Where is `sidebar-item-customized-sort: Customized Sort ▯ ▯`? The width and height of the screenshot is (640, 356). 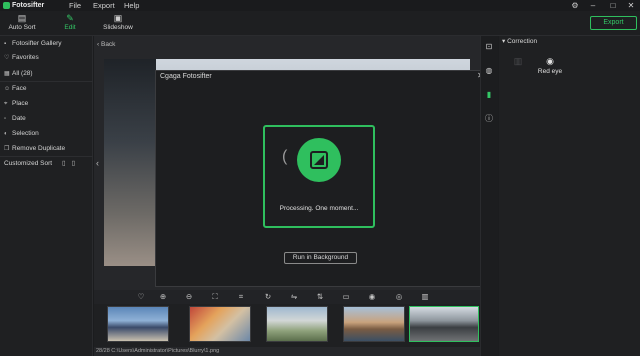
sidebar-item-customized-sort: Customized Sort ▯ ▯ is located at coordinates (47, 163).